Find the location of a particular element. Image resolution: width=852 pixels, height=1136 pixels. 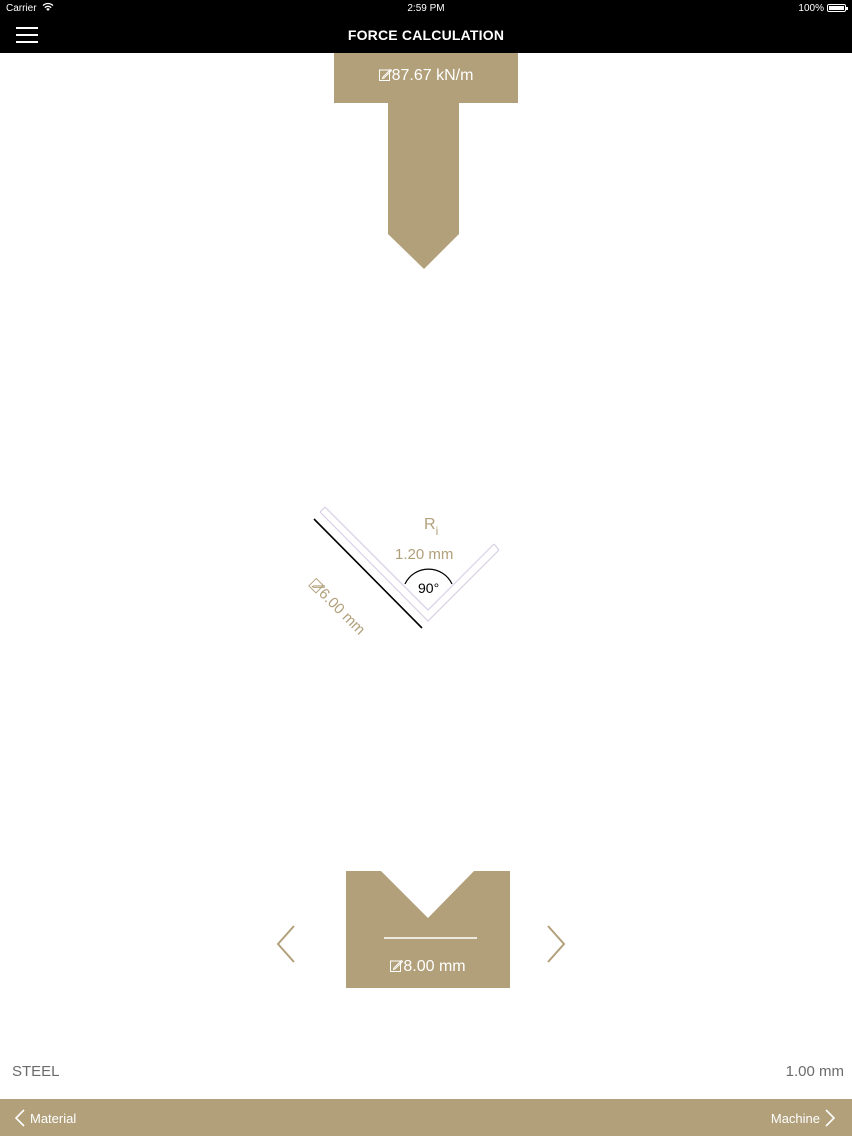

bend-angle-value: 90° is located at coordinates (429, 588).